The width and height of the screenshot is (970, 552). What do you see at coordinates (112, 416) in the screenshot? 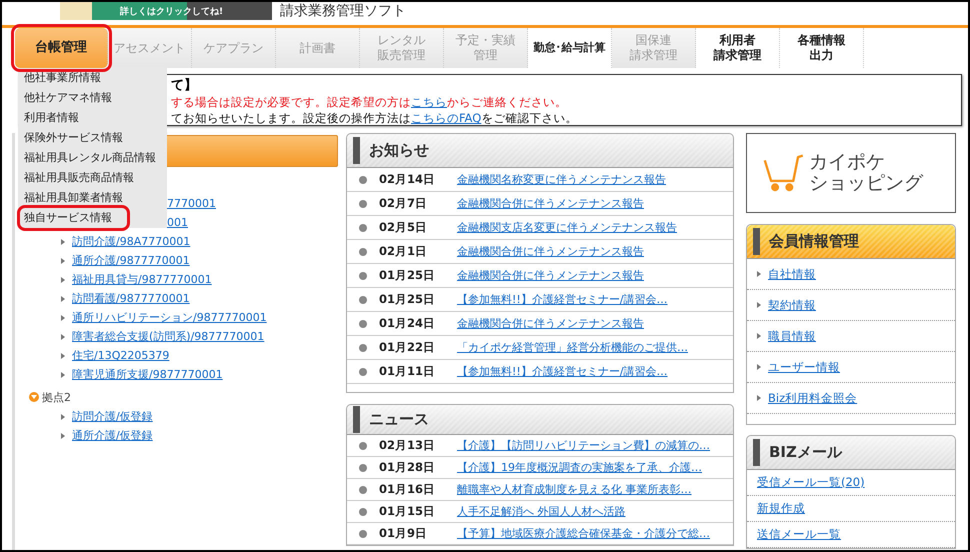
I see `tree-link: 訪問介護/仮登録` at bounding box center [112, 416].